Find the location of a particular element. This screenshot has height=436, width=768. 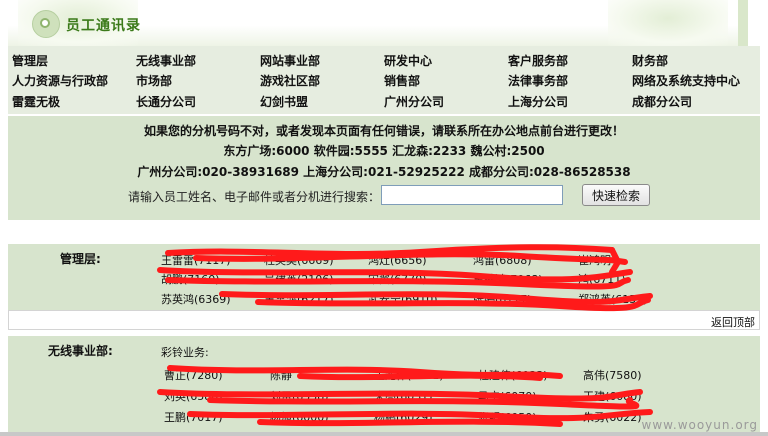

banner-edge is located at coordinates (743, 23).